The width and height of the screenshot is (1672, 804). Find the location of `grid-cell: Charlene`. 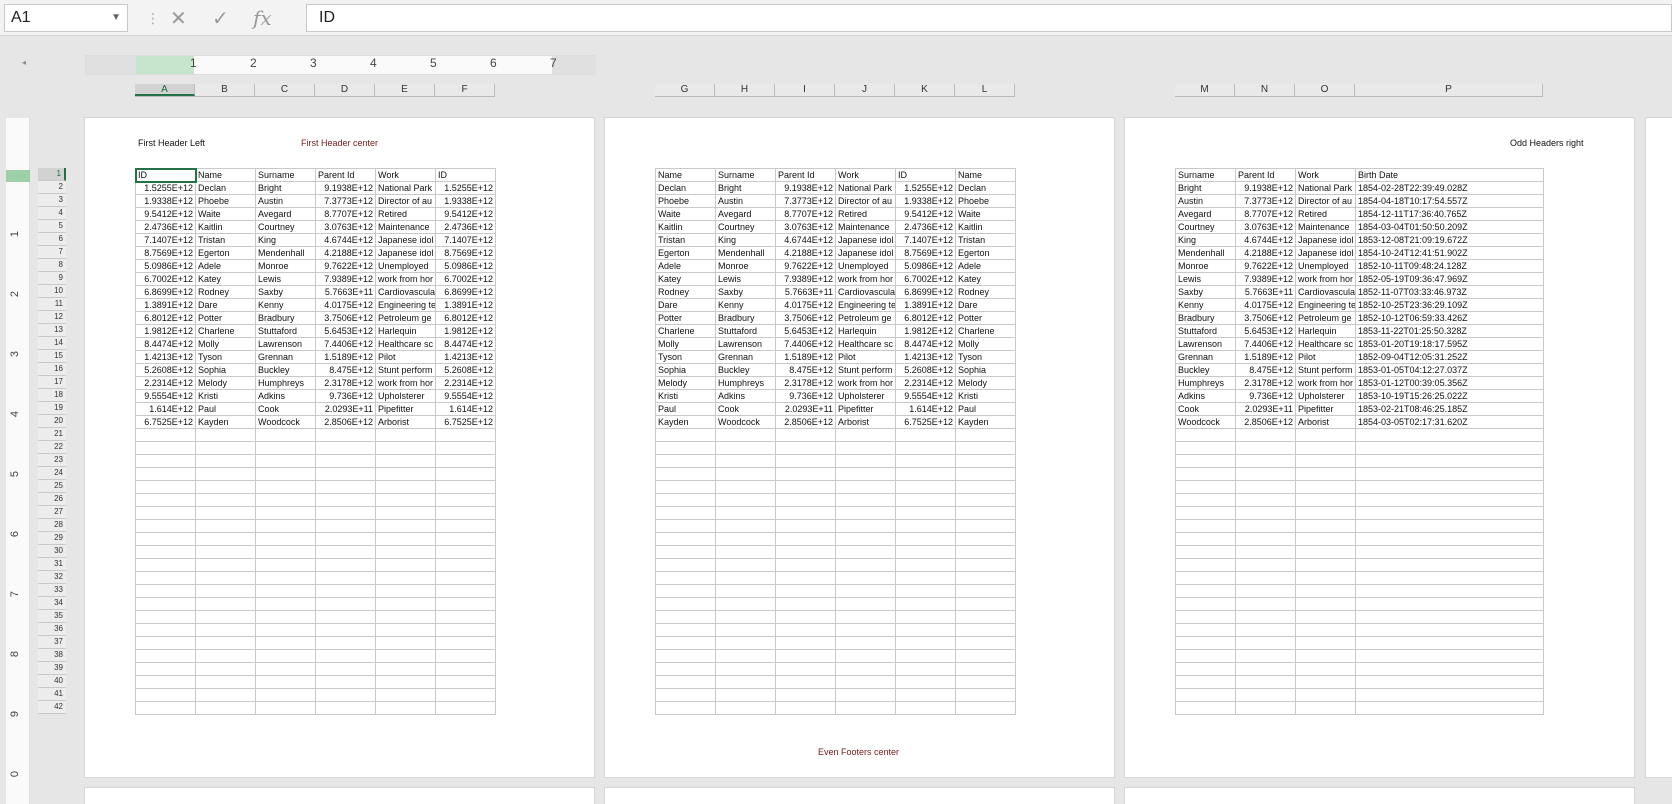

grid-cell: Charlene is located at coordinates (225, 331).